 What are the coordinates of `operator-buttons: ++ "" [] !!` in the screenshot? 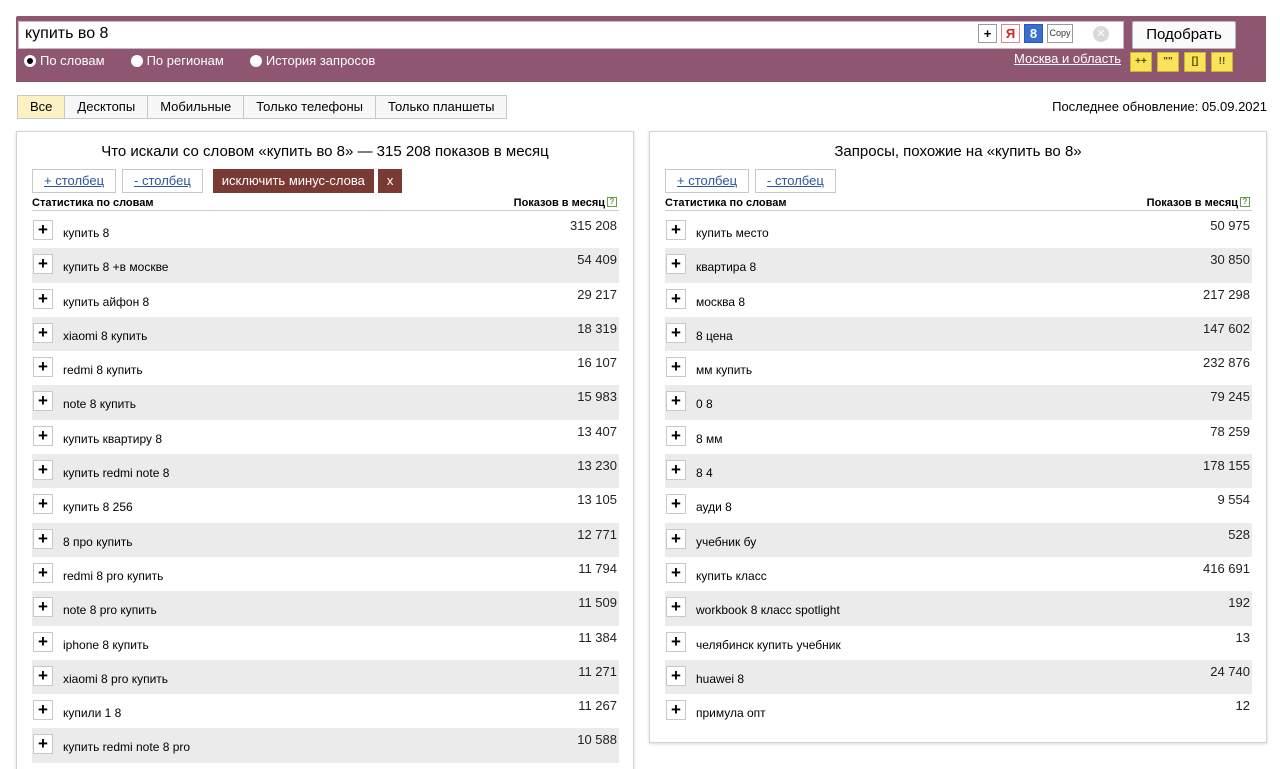 It's located at (1181, 62).